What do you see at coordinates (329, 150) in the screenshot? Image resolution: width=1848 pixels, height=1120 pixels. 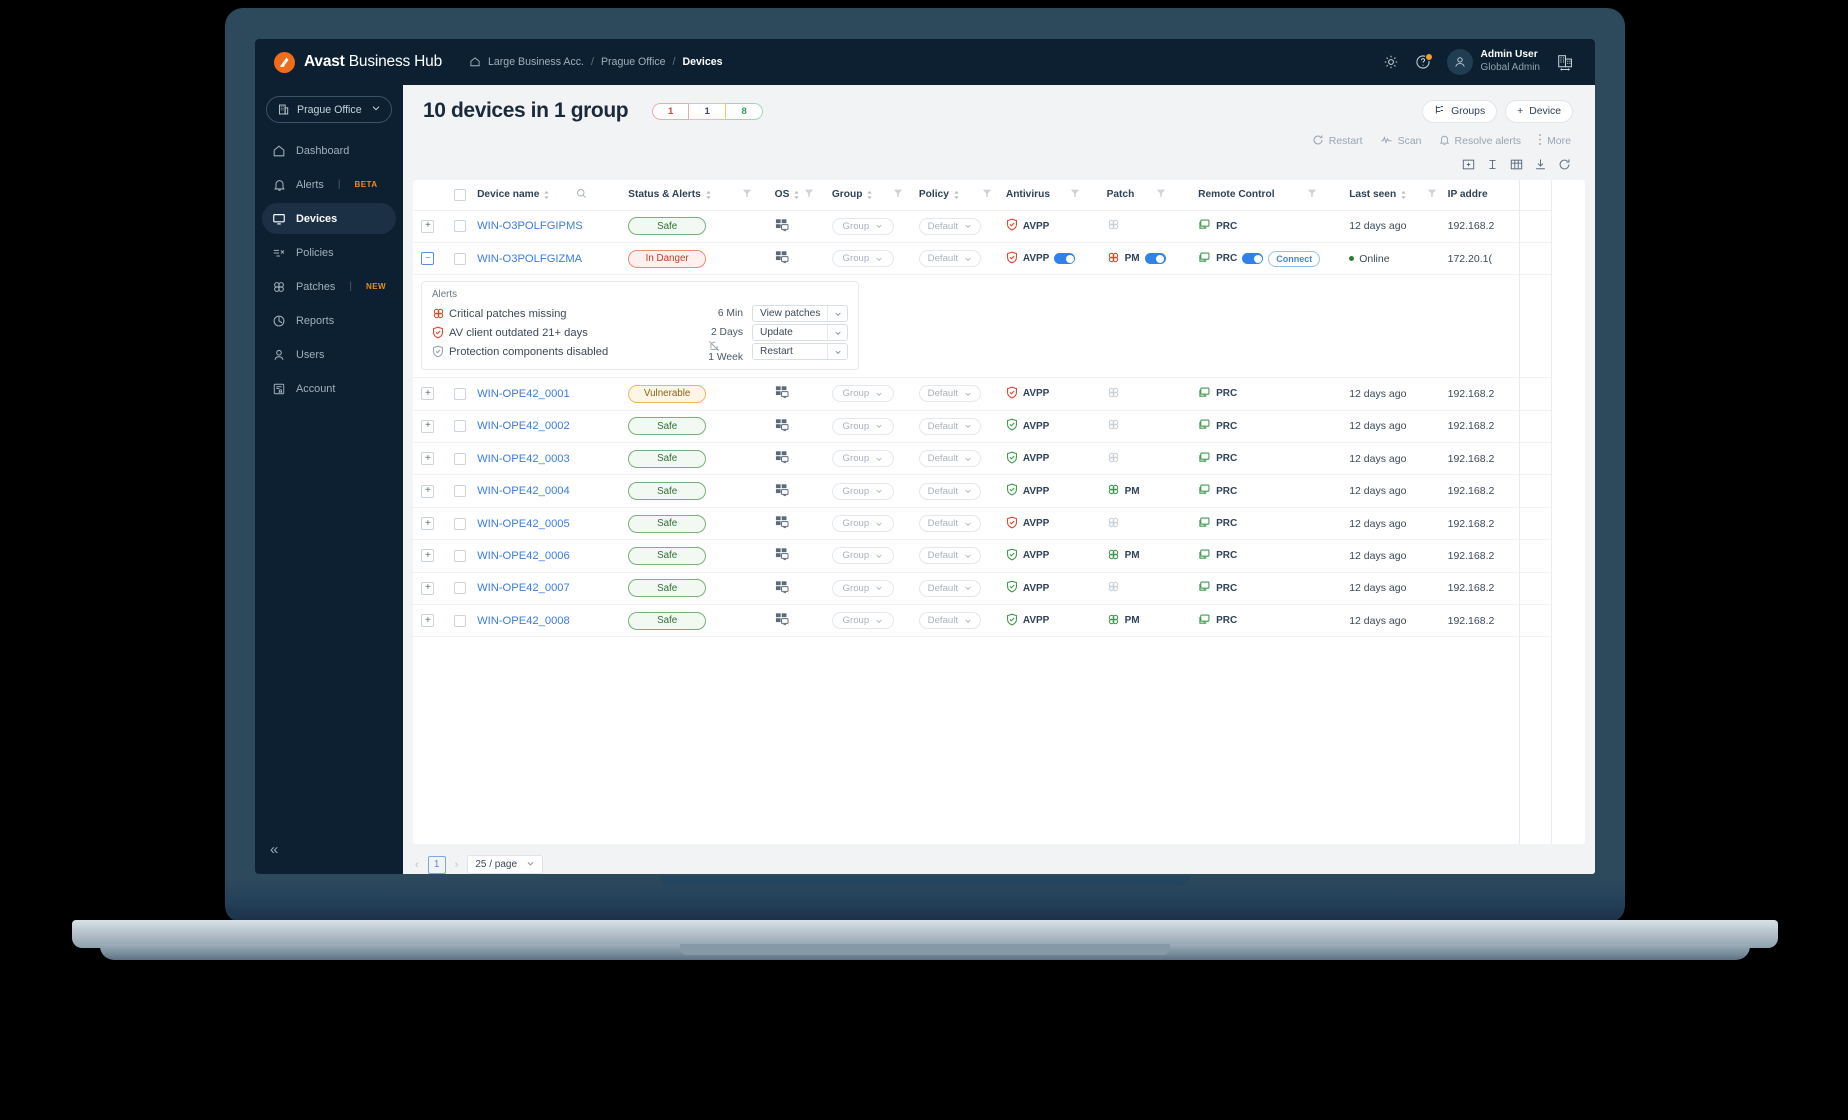 I see `sidebar-item-dashboard: Dashboard` at bounding box center [329, 150].